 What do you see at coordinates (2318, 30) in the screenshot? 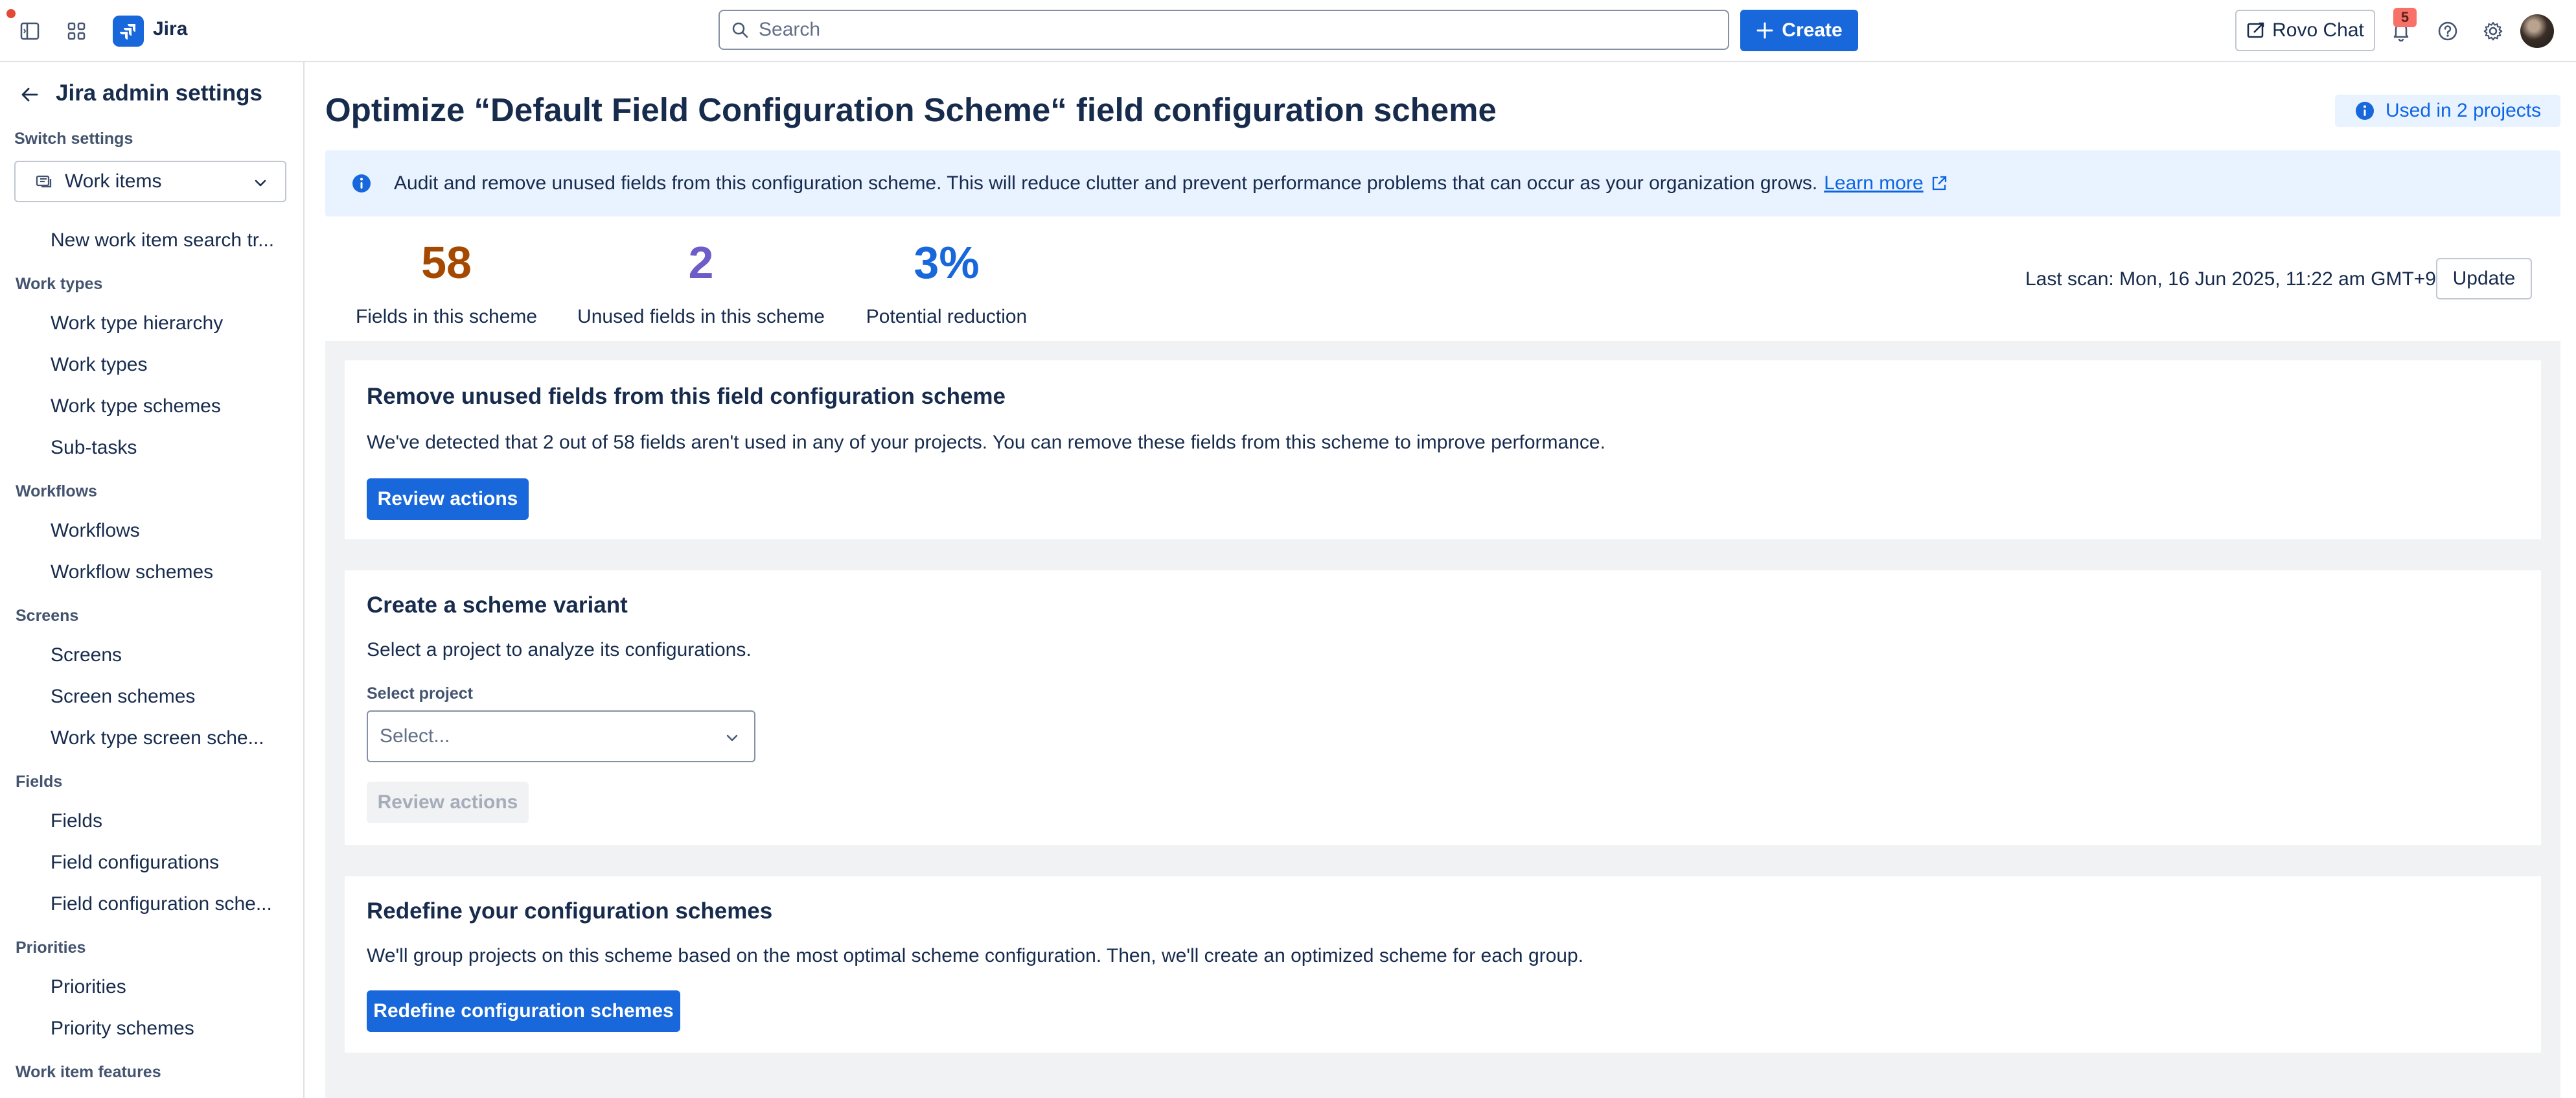
I see `rovo-chat-label: Rovo Chat` at bounding box center [2318, 30].